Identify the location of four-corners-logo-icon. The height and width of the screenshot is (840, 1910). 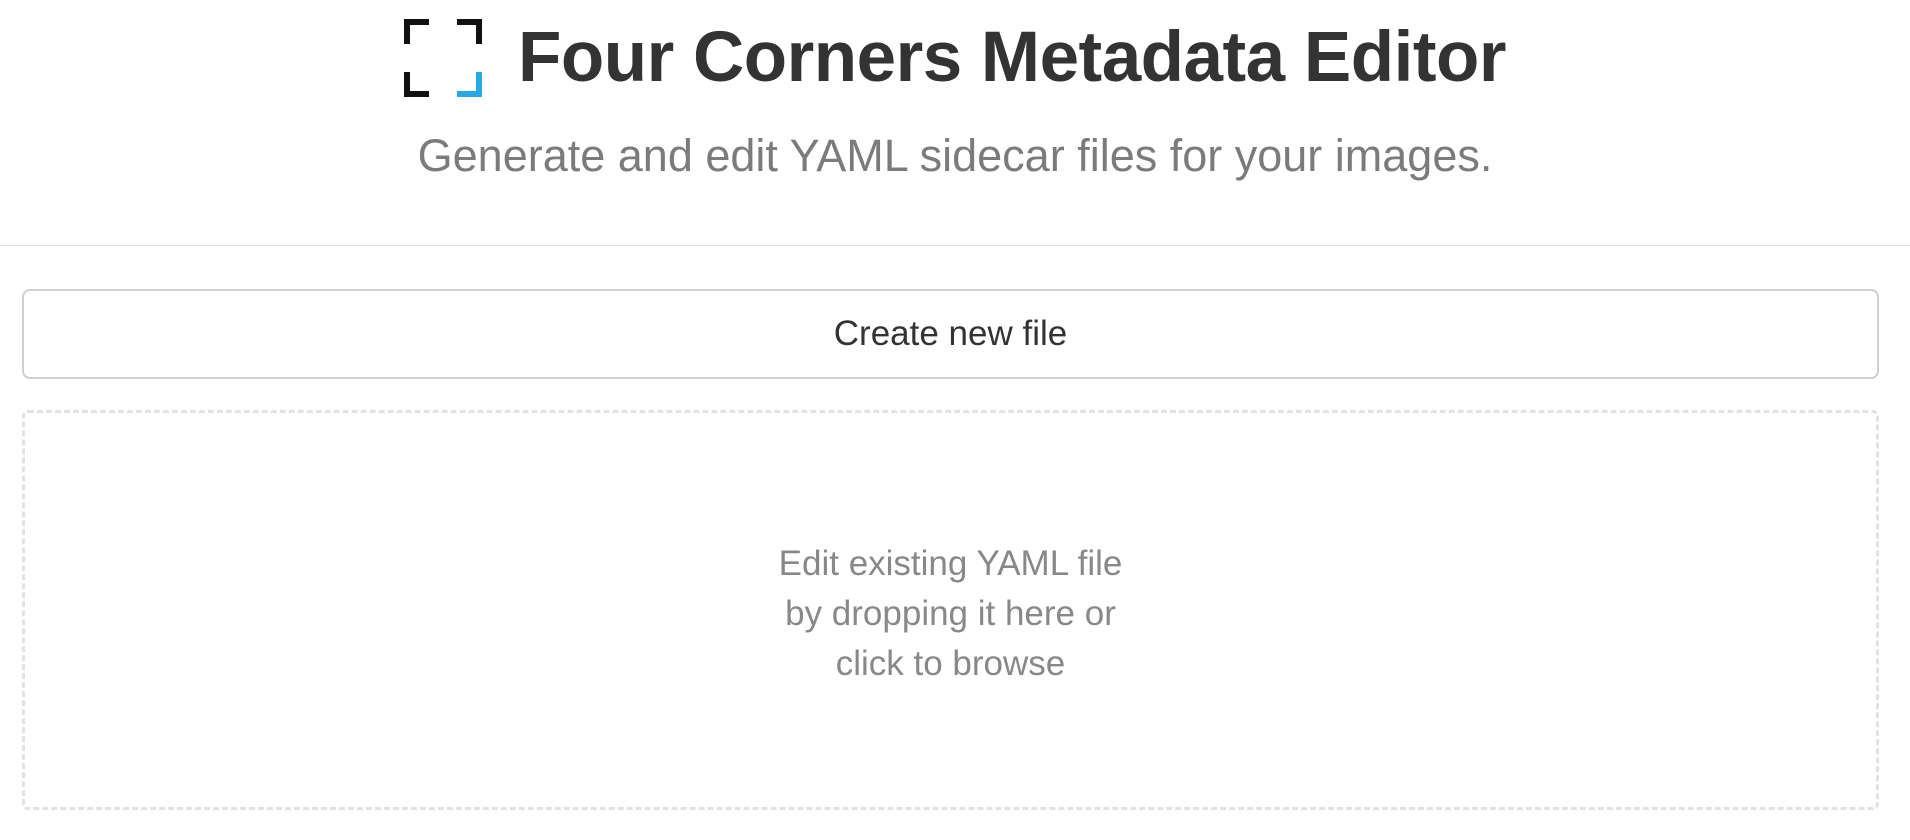
(442, 58).